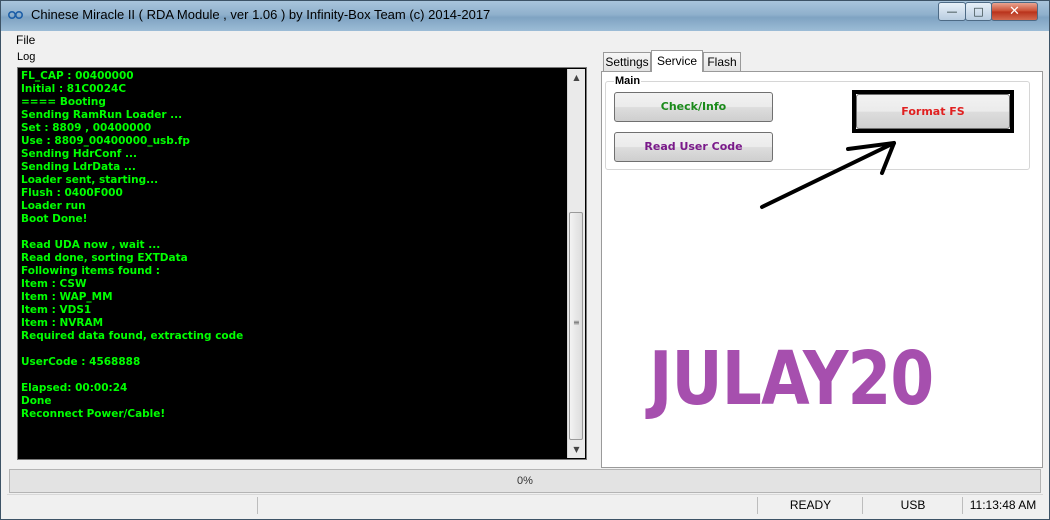 Image resolution: width=1050 pixels, height=520 pixels. What do you see at coordinates (1002, 505) in the screenshot?
I see `status-time: 11:13:48 AM` at bounding box center [1002, 505].